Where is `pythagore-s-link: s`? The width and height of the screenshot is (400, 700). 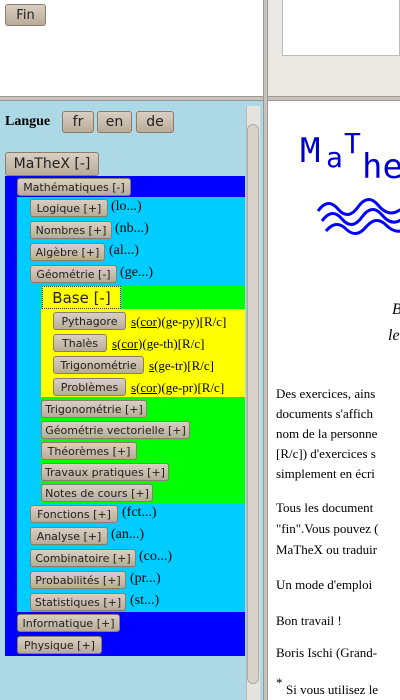
pythagore-s-link: s is located at coordinates (133, 321).